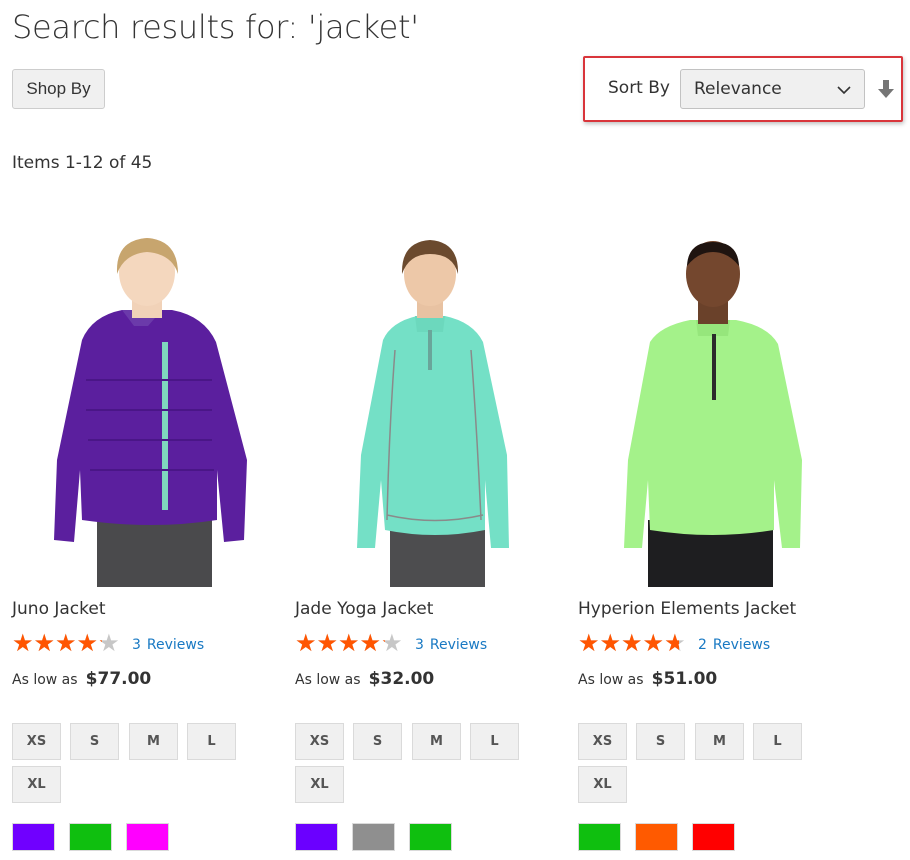 The height and width of the screenshot is (860, 910). What do you see at coordinates (886, 89) in the screenshot?
I see `arrow-down-icon` at bounding box center [886, 89].